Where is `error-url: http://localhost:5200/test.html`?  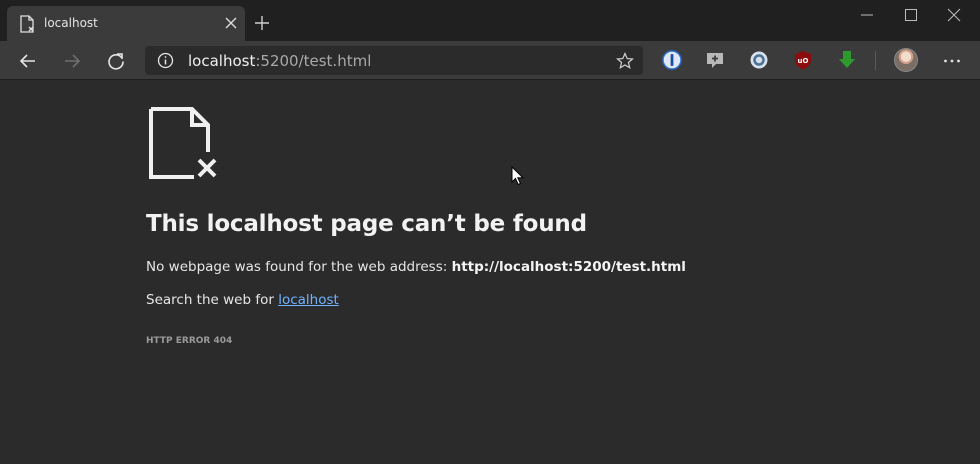
error-url: http://localhost:5200/test.html is located at coordinates (568, 267).